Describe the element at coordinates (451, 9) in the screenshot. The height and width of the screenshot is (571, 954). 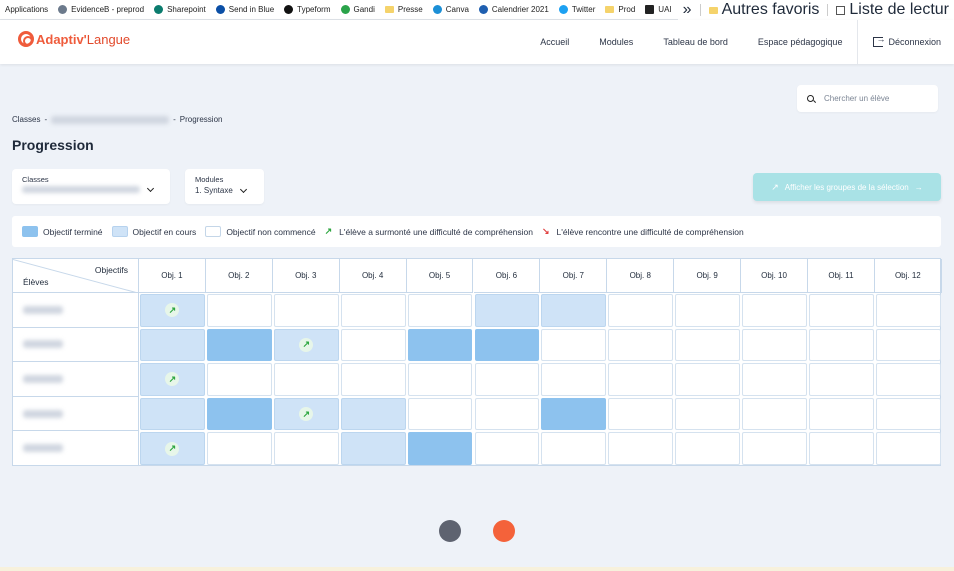
I see `bookmark-item: Canva` at that location.